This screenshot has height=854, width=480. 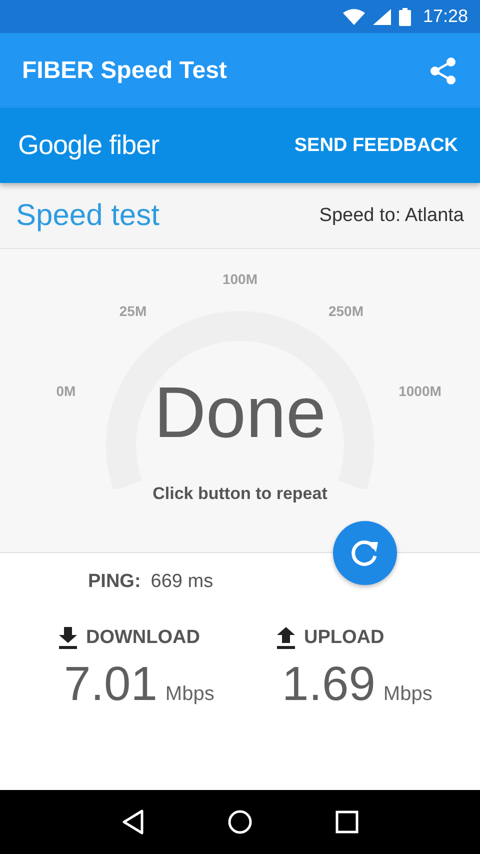 I want to click on result-value: 1.69, so click(x=329, y=684).